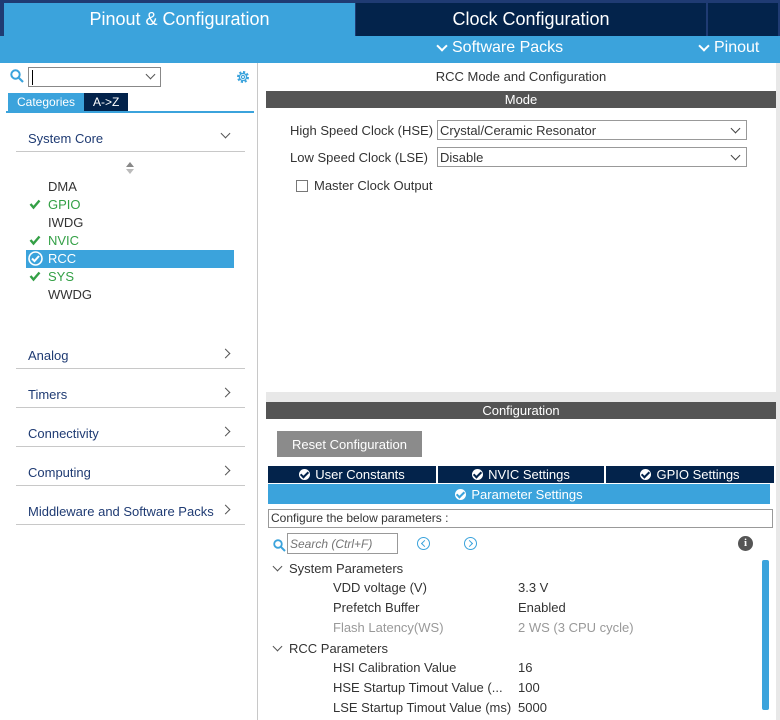 The width and height of the screenshot is (780, 720). I want to click on tab-label: Parameter Settings, so click(527, 494).